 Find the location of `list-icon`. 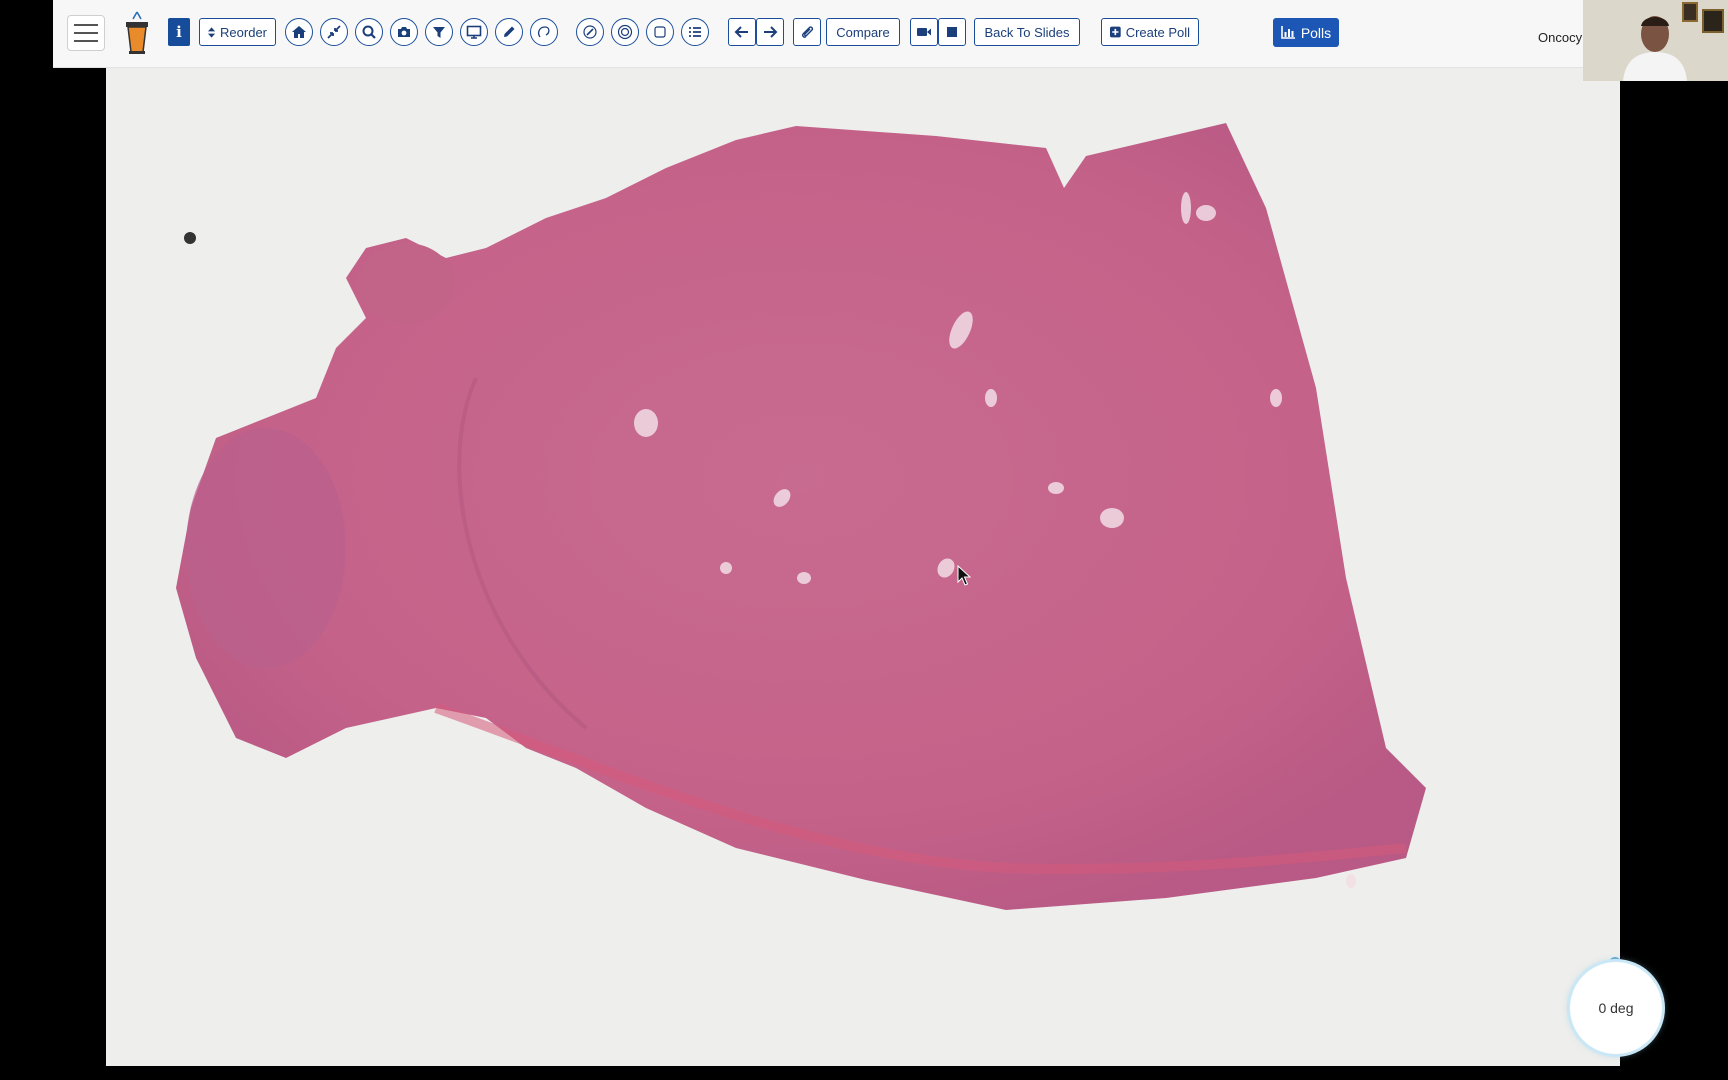

list-icon is located at coordinates (695, 32).